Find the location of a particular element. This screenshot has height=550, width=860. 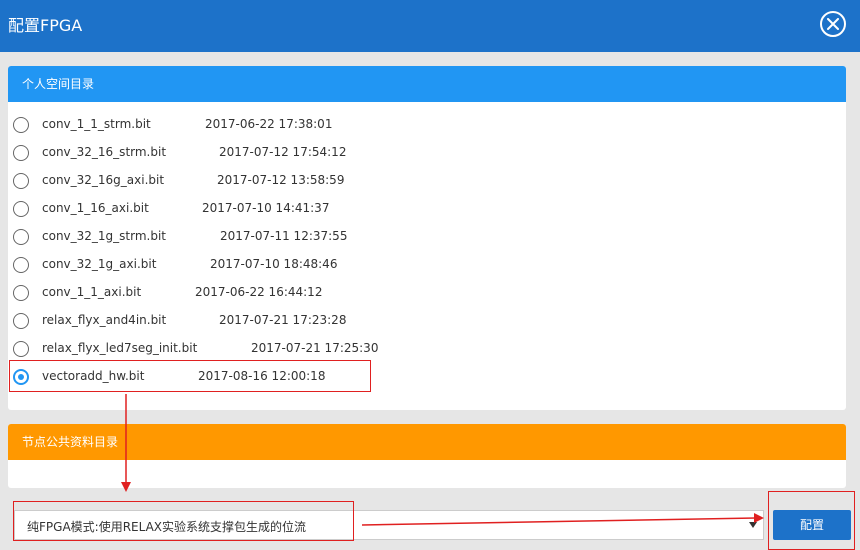

file-row: conv_32_1g_strm.bit 2017-07-11 12:37:55 is located at coordinates (300, 237).